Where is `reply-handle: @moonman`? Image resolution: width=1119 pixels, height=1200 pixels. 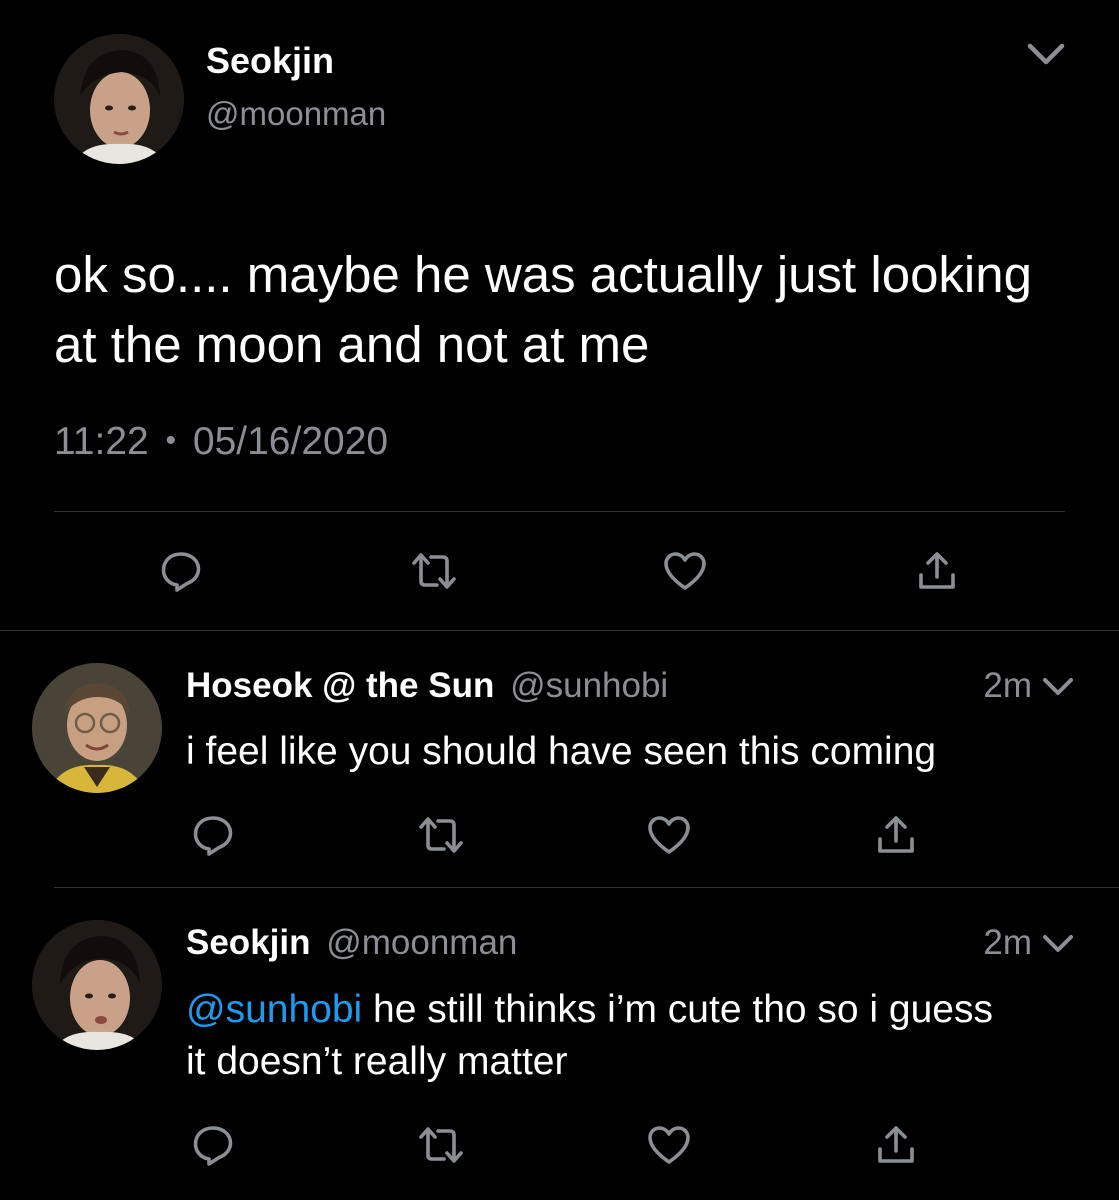
reply-handle: @moonman is located at coordinates (421, 942).